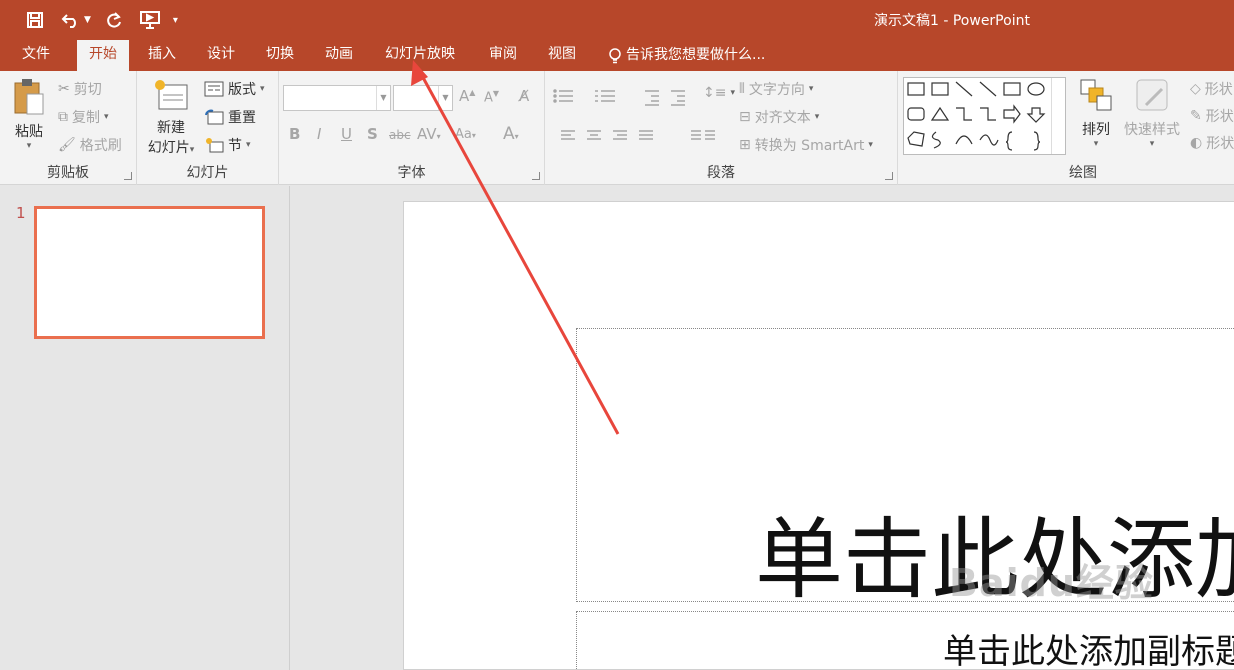  What do you see at coordinates (1096, 113) in the screenshot?
I see `arrange-button: 排列 ▾` at bounding box center [1096, 113].